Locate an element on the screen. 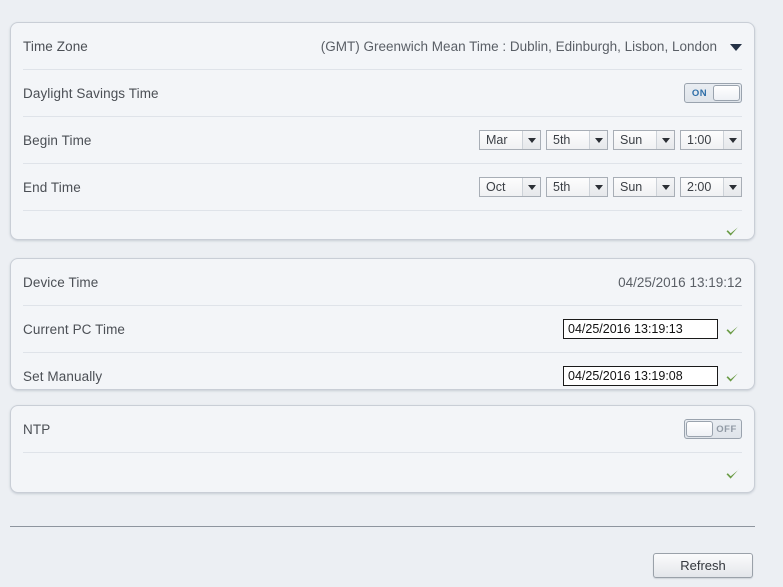 The width and height of the screenshot is (783, 587). ntp-panel-body: NTP OFF is located at coordinates (382, 449).